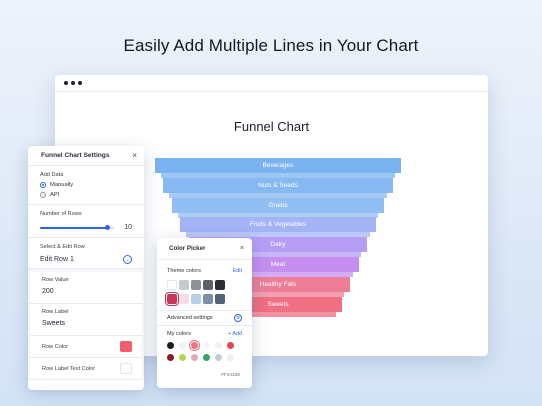 The image size is (542, 406). What do you see at coordinates (86, 323) in the screenshot?
I see `row-label-input: Sweets` at bounding box center [86, 323].